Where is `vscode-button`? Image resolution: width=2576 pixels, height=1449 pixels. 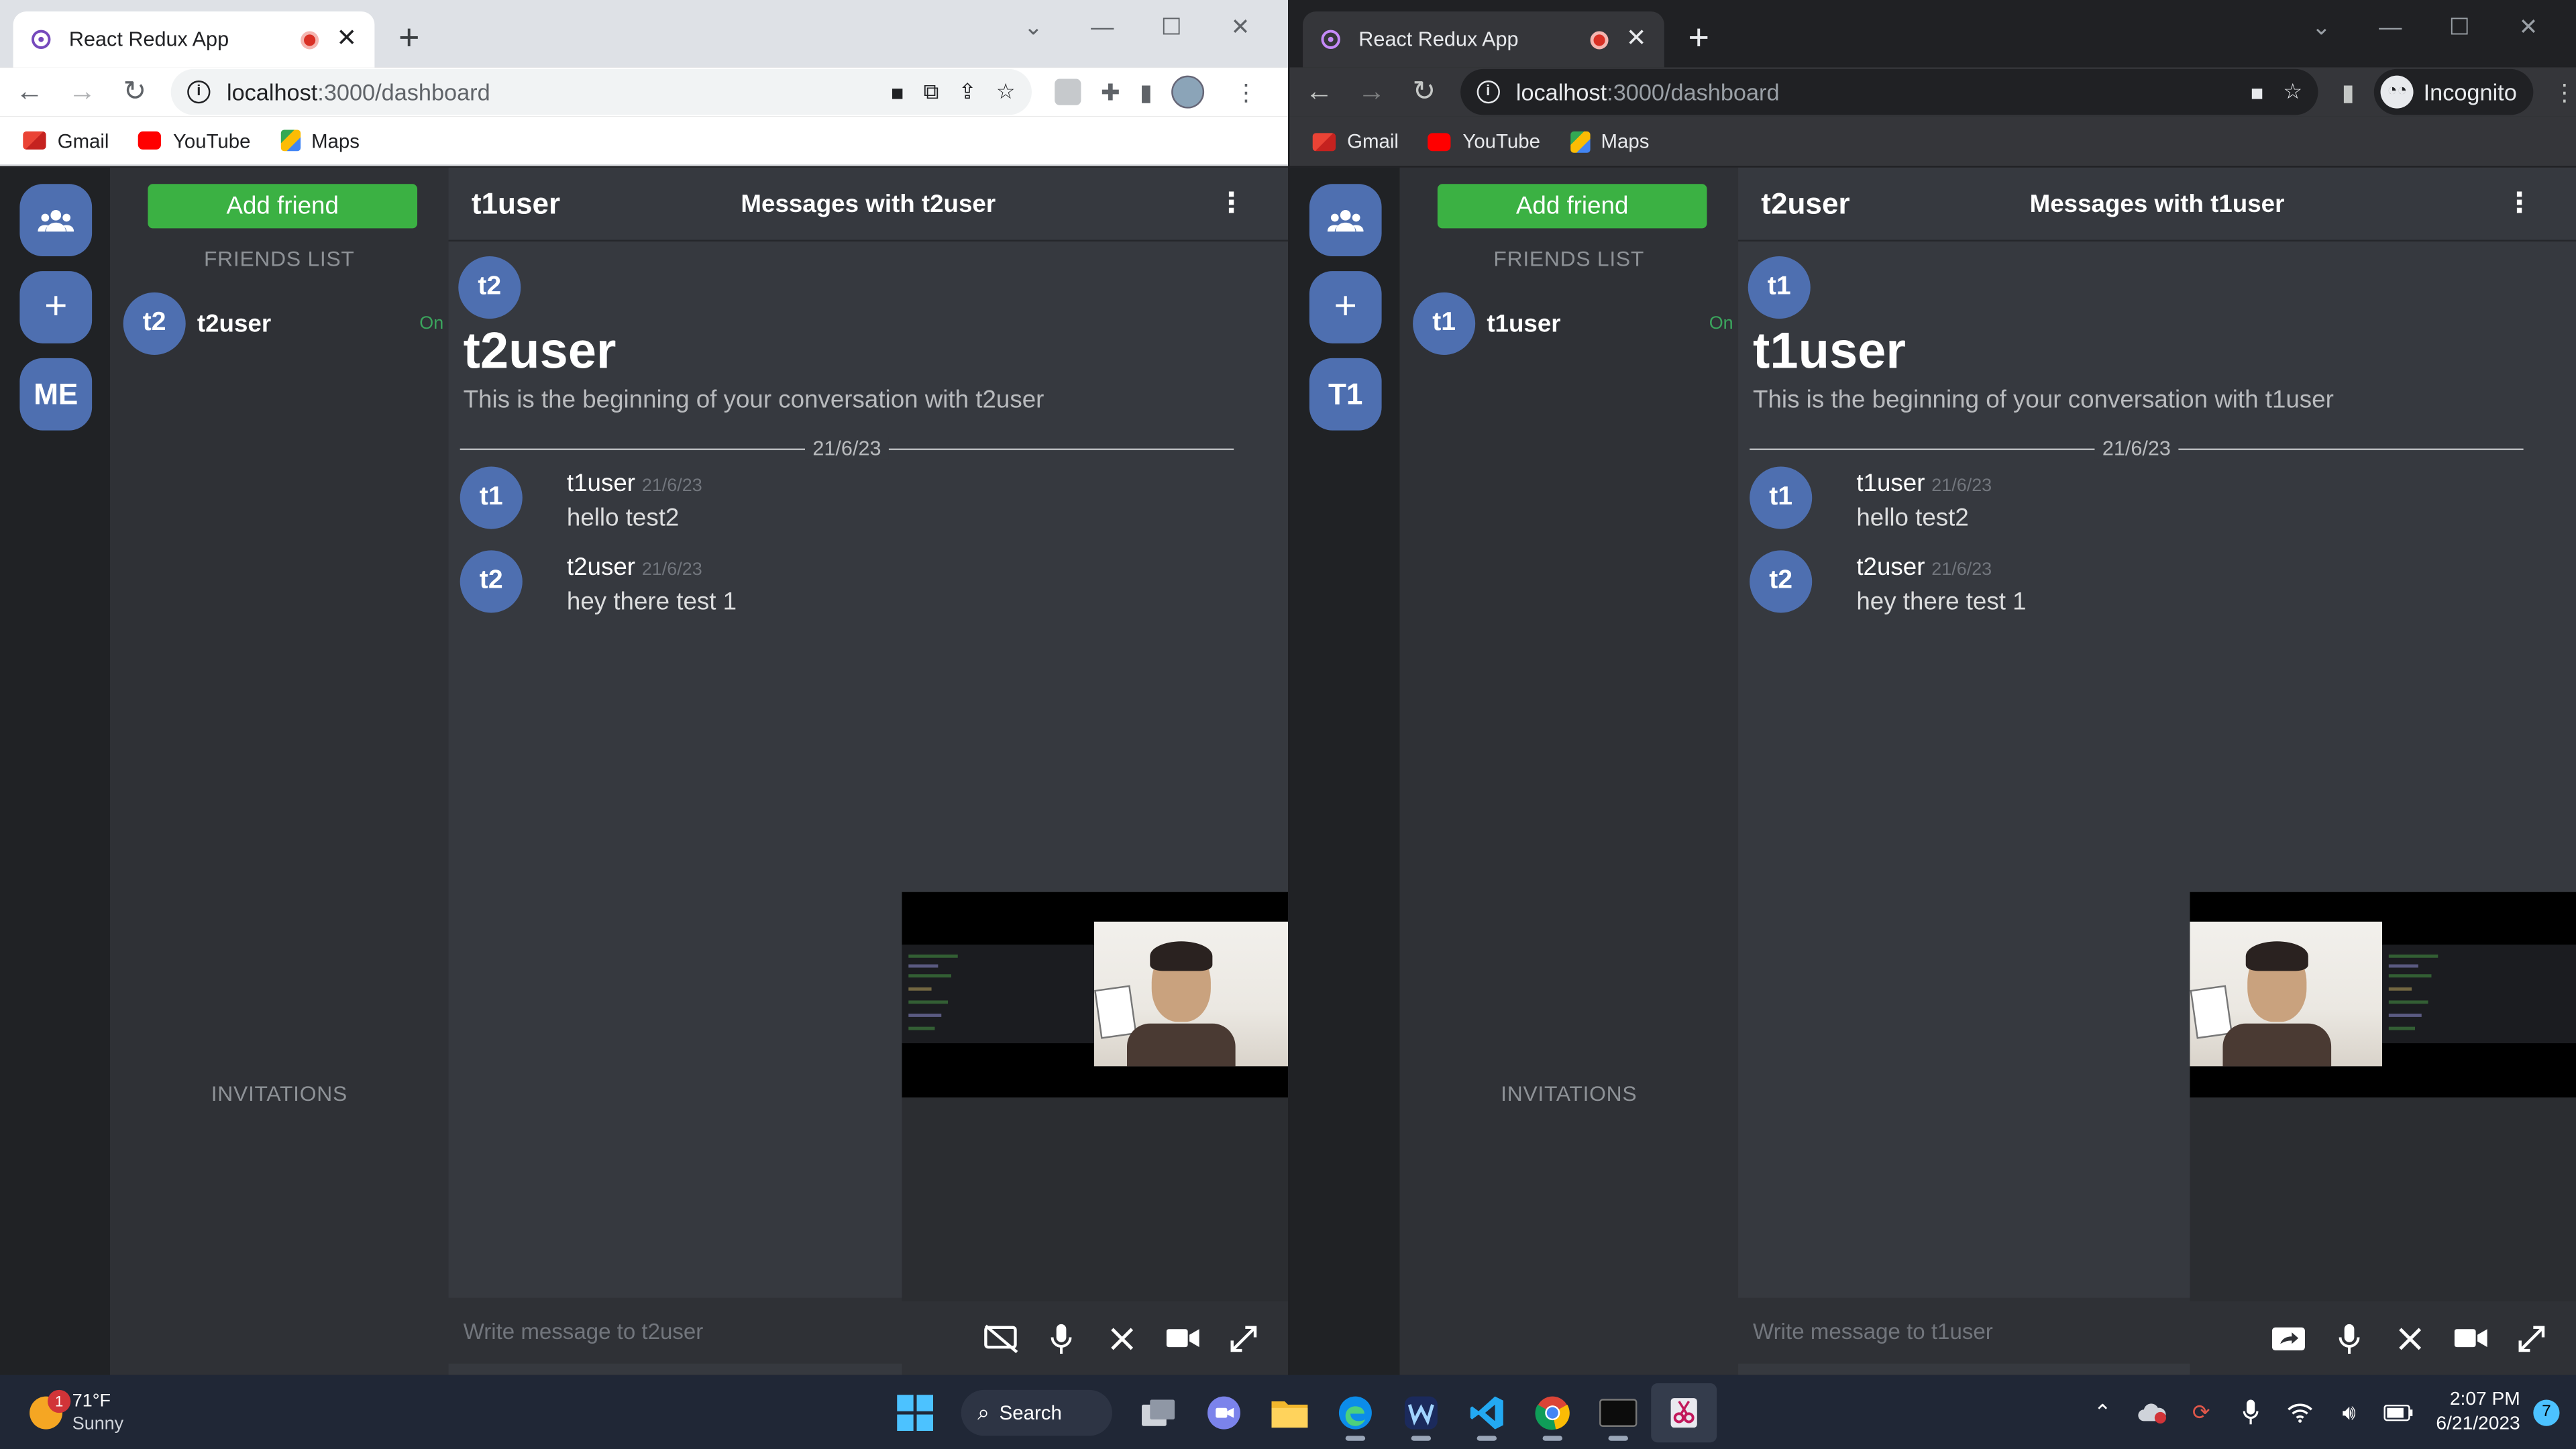
vscode-button is located at coordinates (1486, 1412).